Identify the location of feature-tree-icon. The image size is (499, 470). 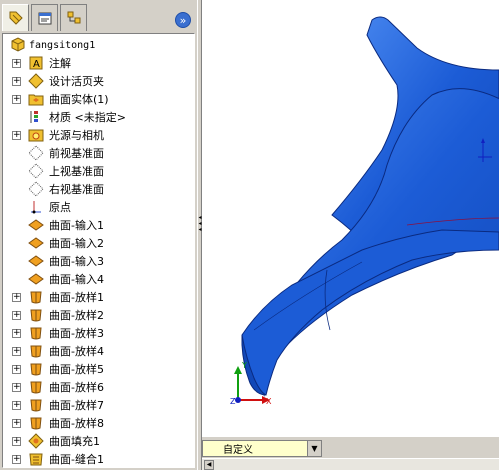
(16, 18).